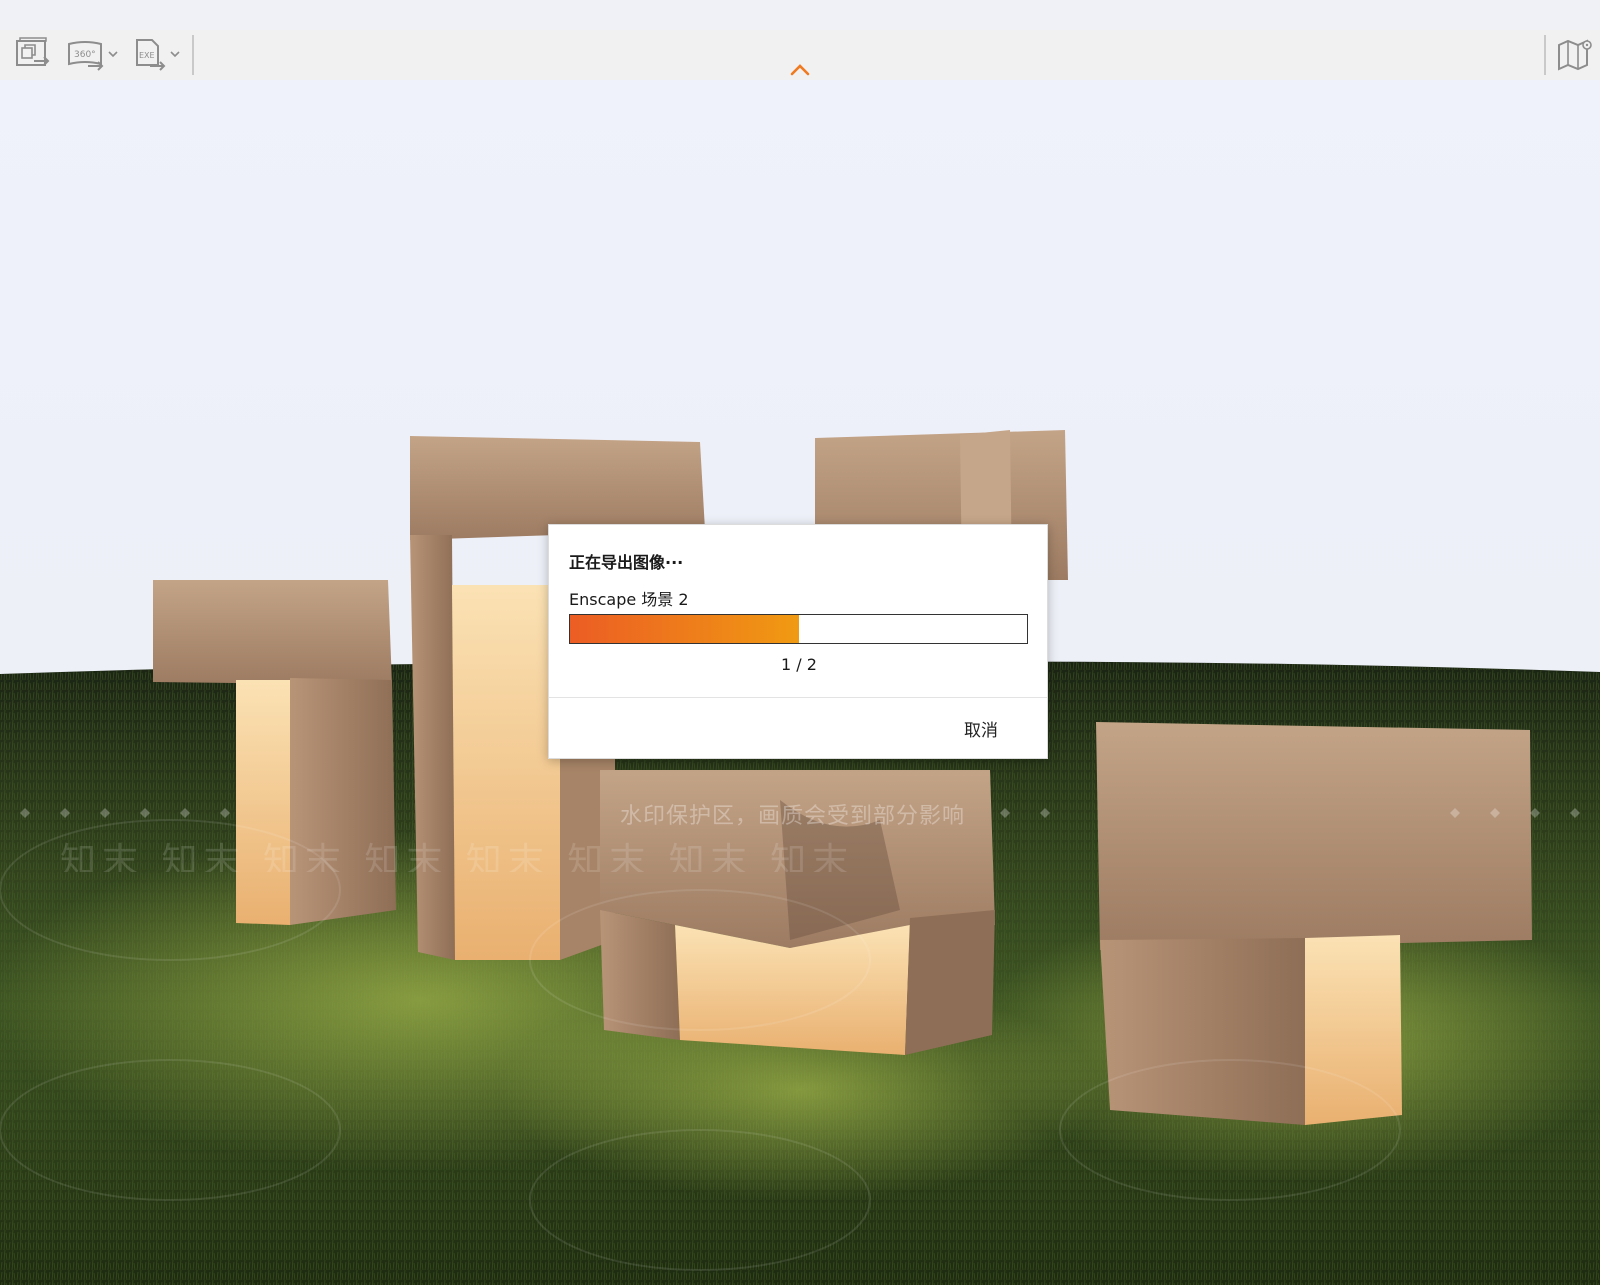 Image resolution: width=1600 pixels, height=1285 pixels. I want to click on chevron-up-icon, so click(800, 70).